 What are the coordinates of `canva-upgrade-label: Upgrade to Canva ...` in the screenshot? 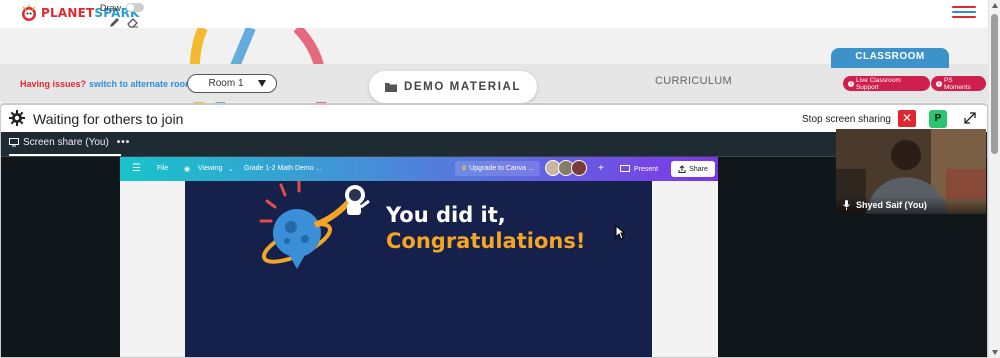 It's located at (501, 168).